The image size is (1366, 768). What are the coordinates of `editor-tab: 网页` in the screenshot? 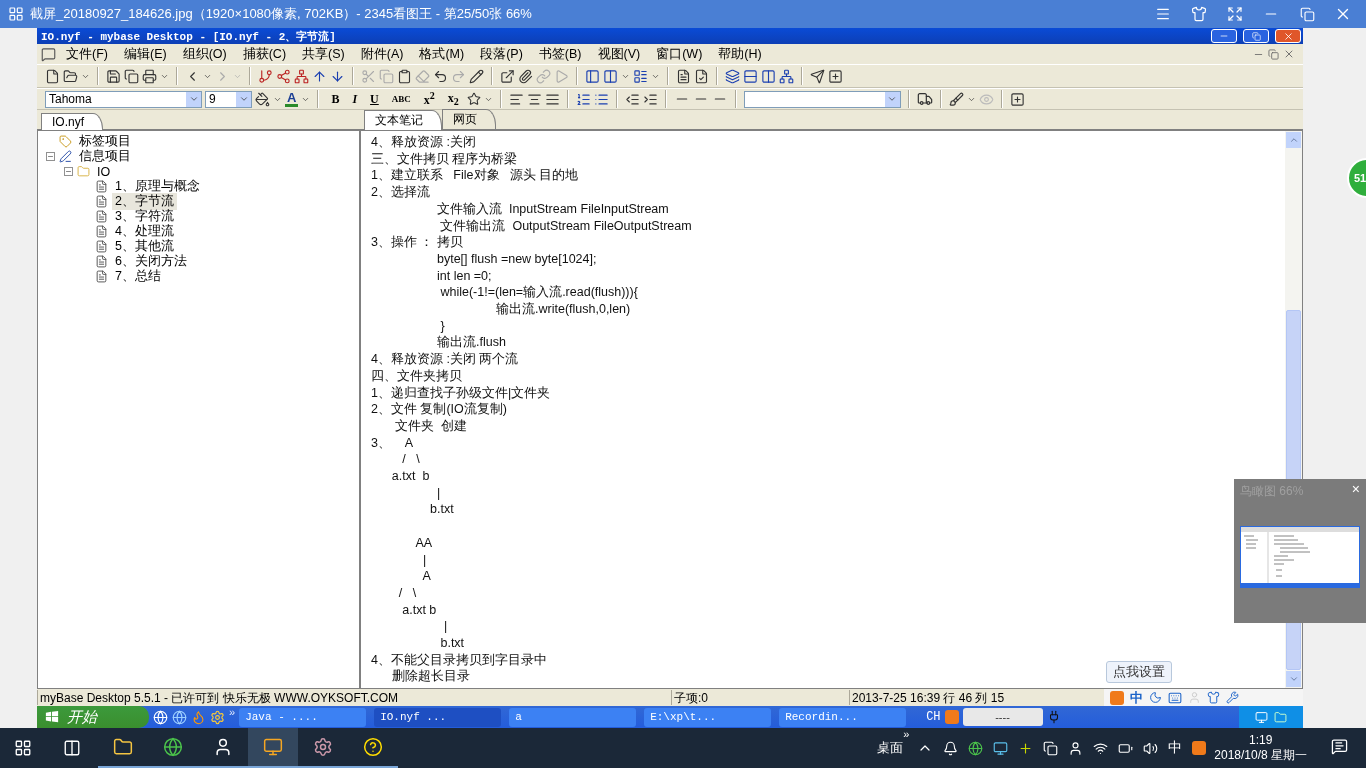 It's located at (469, 119).